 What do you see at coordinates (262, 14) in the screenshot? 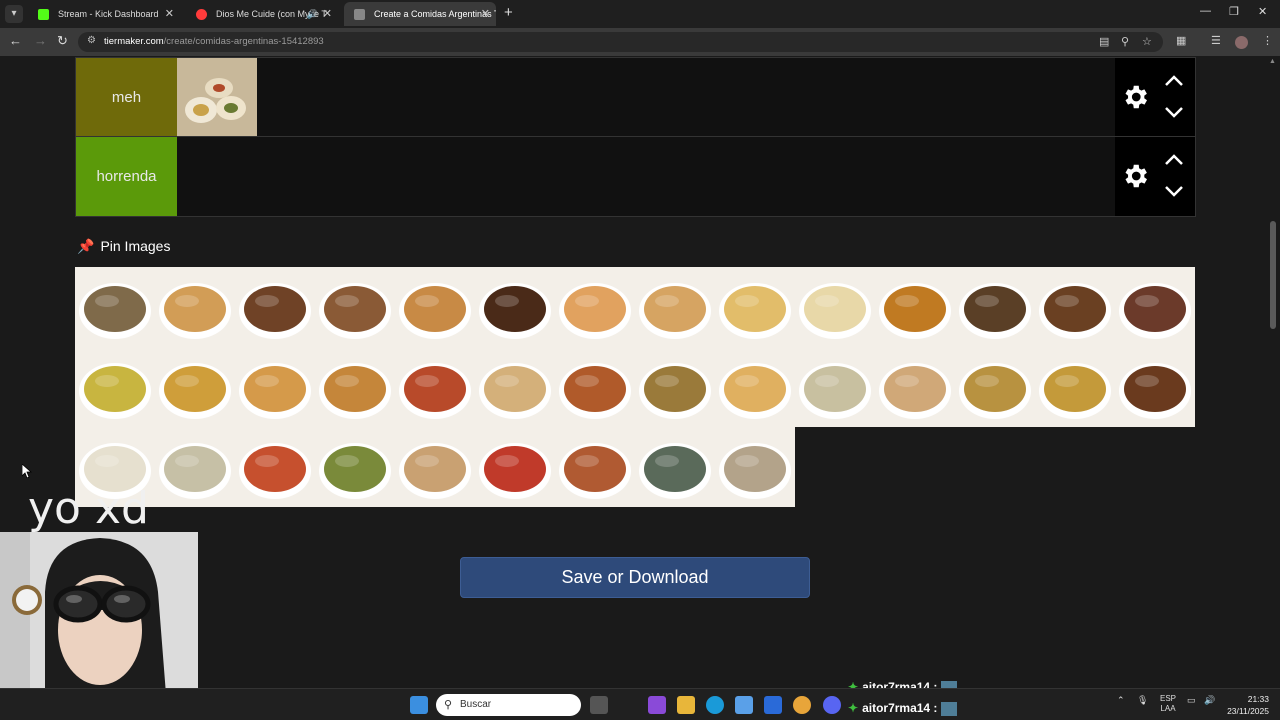
I see `tab-music-video: Dios Me Cuide (con Myke T 🔊 ✕` at bounding box center [262, 14].